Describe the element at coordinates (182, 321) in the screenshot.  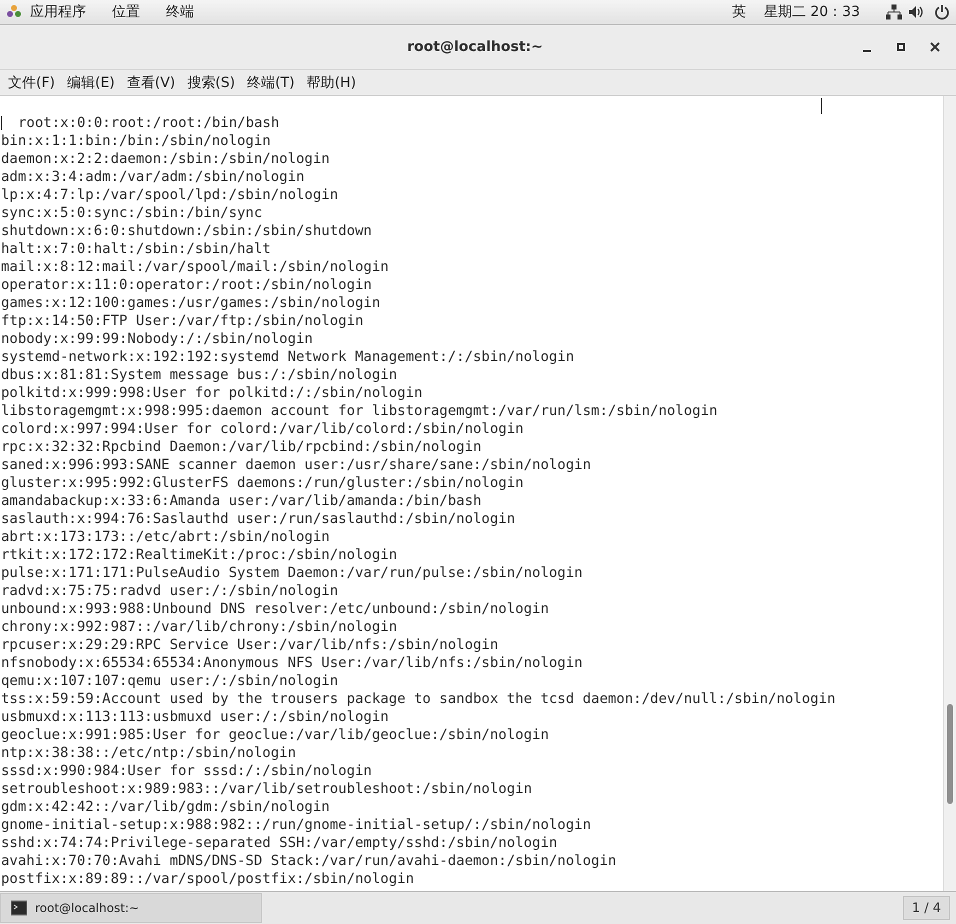
I see `terminal-line: ftp:x:14:50:FTP User:/var/ftp:/sbin/nologin` at that location.